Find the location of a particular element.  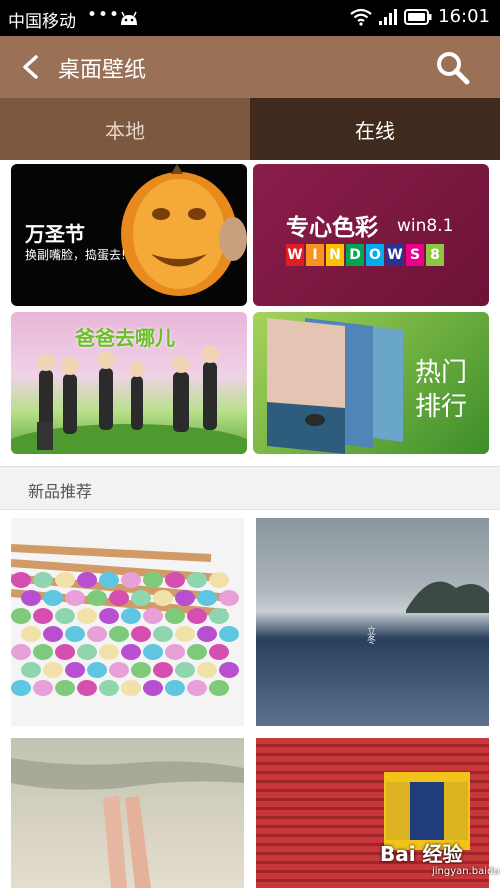

tab-online: 在线 is located at coordinates (375, 129).